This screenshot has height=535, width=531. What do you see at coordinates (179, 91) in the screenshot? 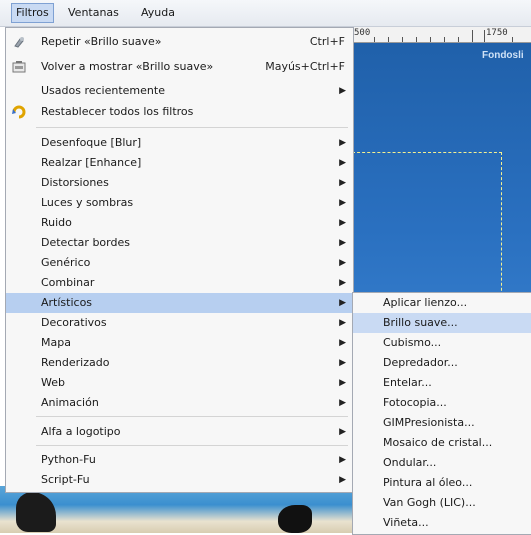
I see `menu-item-recent: Usados recientemente ▶` at bounding box center [179, 91].